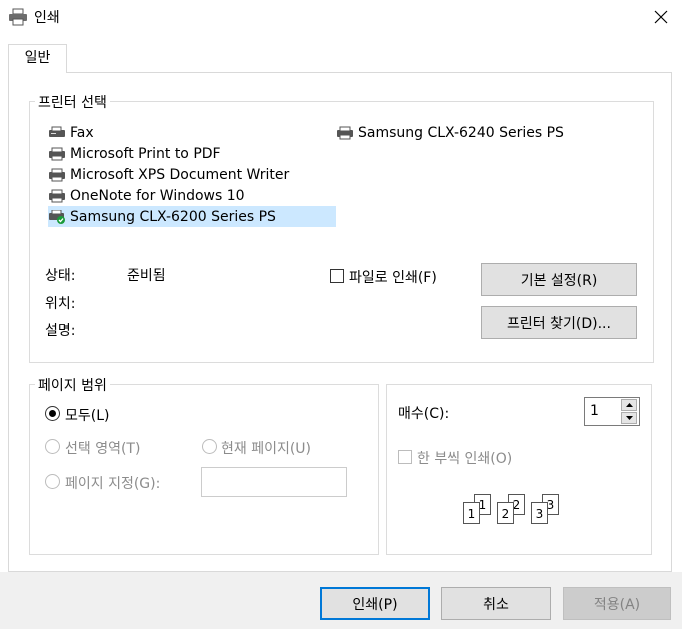 This screenshot has height=629, width=682. I want to click on collate-label: 한 부씩 인쇄(O), so click(464, 458).